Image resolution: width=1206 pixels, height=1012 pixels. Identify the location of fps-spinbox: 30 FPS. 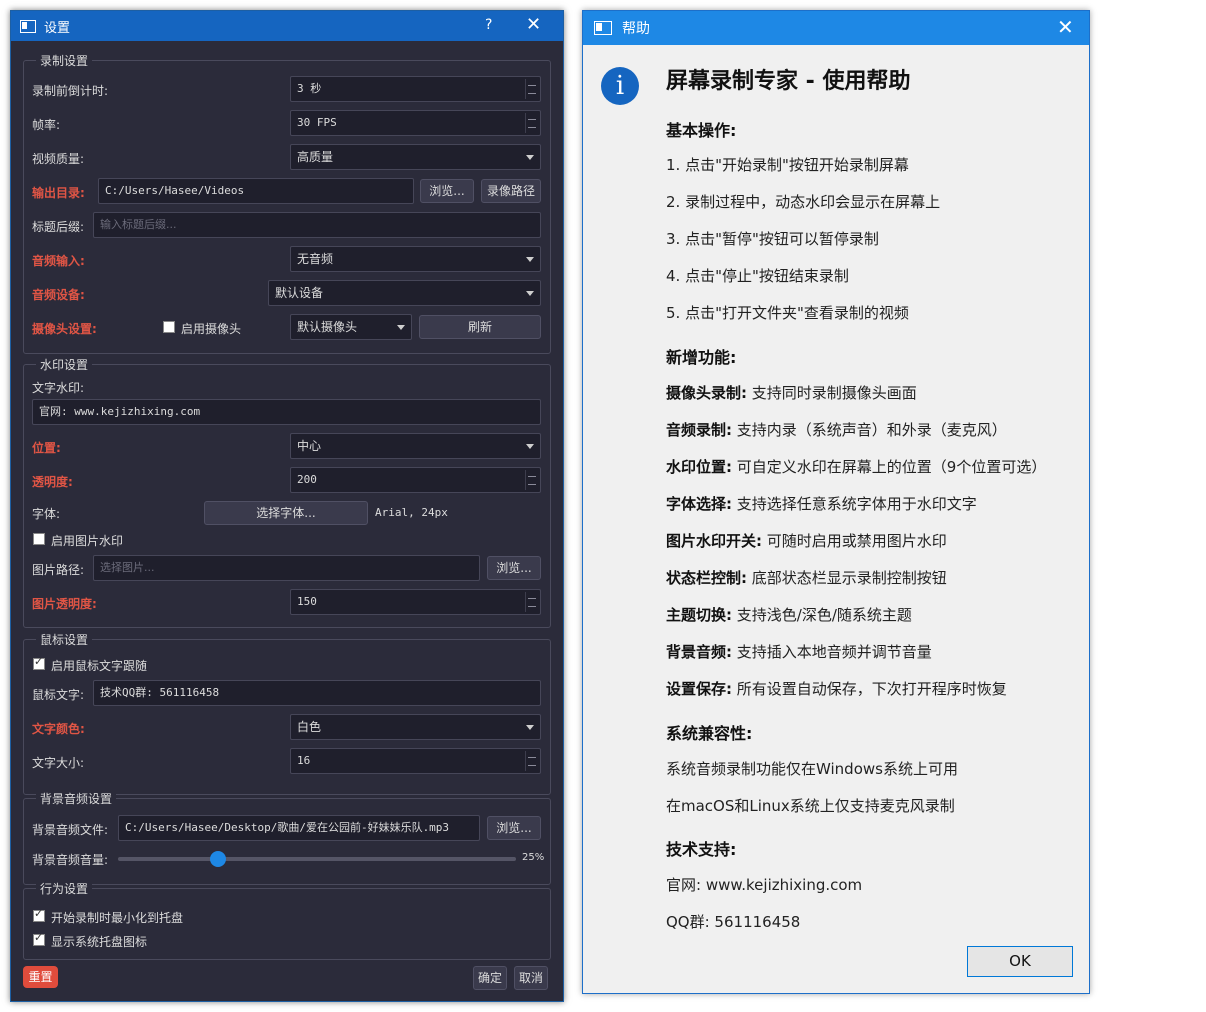
(415, 123).